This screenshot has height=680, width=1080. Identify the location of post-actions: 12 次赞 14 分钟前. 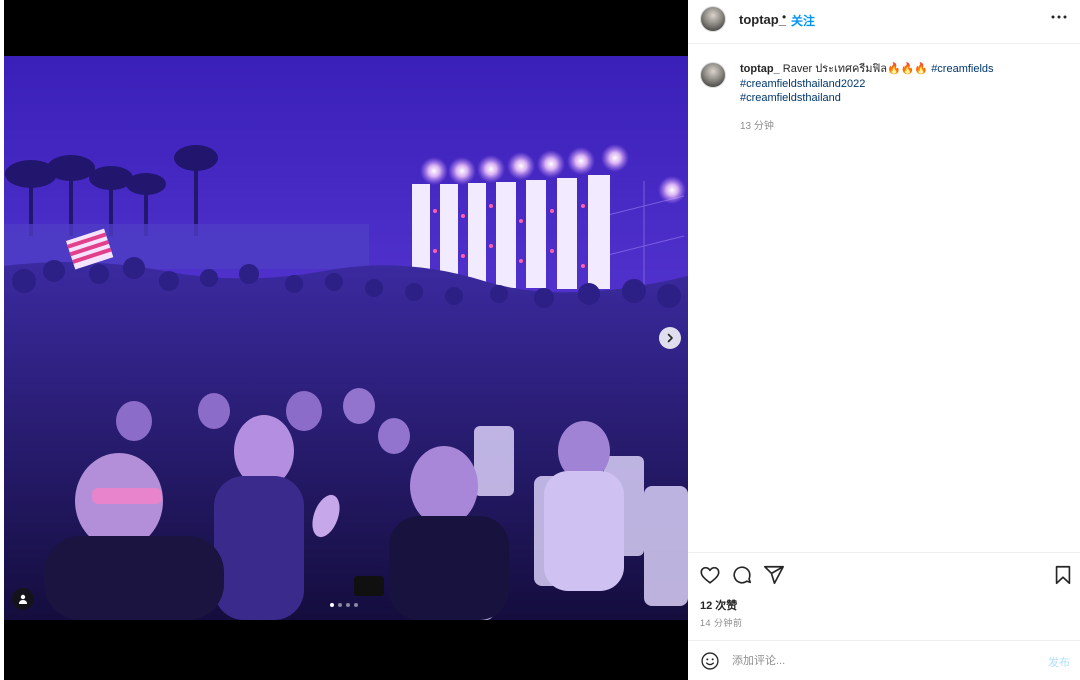
(884, 596).